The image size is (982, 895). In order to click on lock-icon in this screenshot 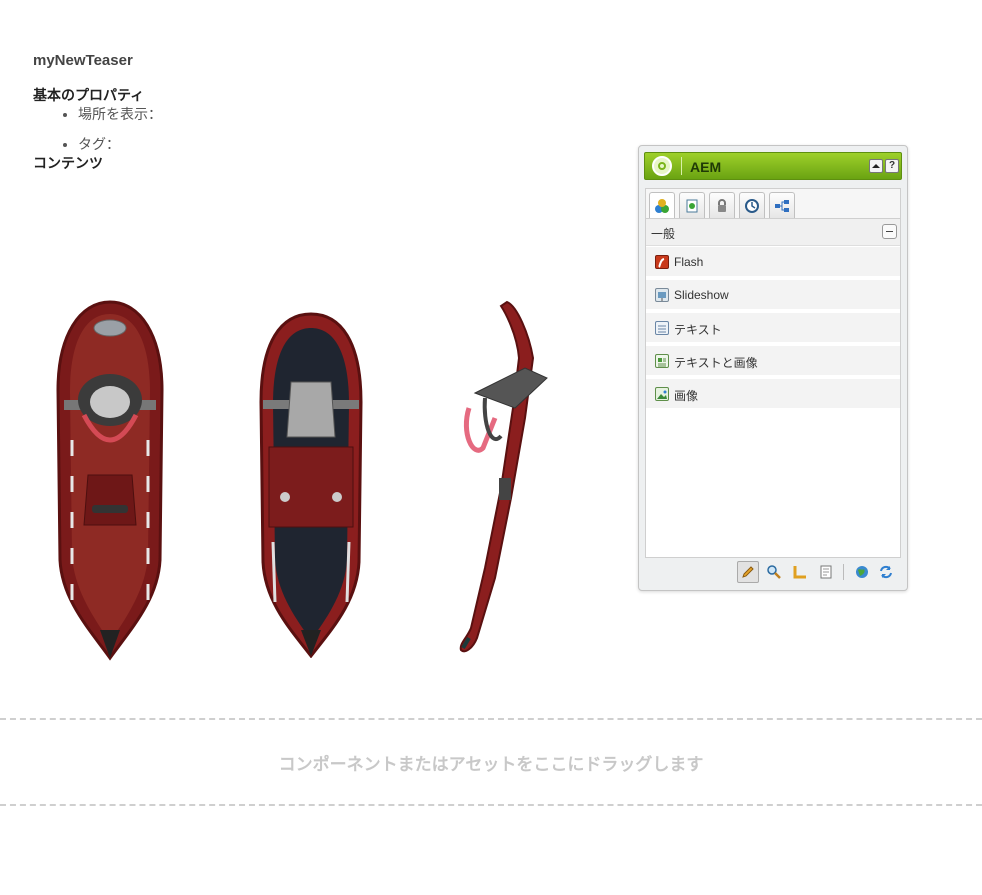, I will do `click(722, 205)`.